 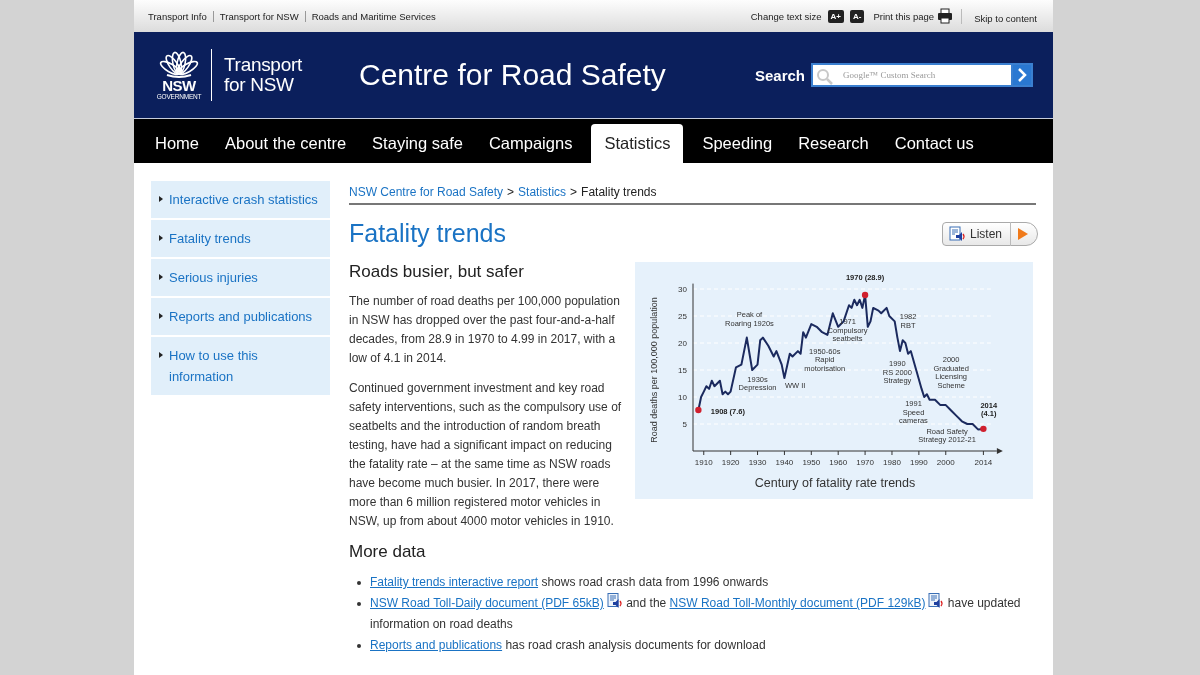 I want to click on axis-tick-label: 1980, so click(x=892, y=462).